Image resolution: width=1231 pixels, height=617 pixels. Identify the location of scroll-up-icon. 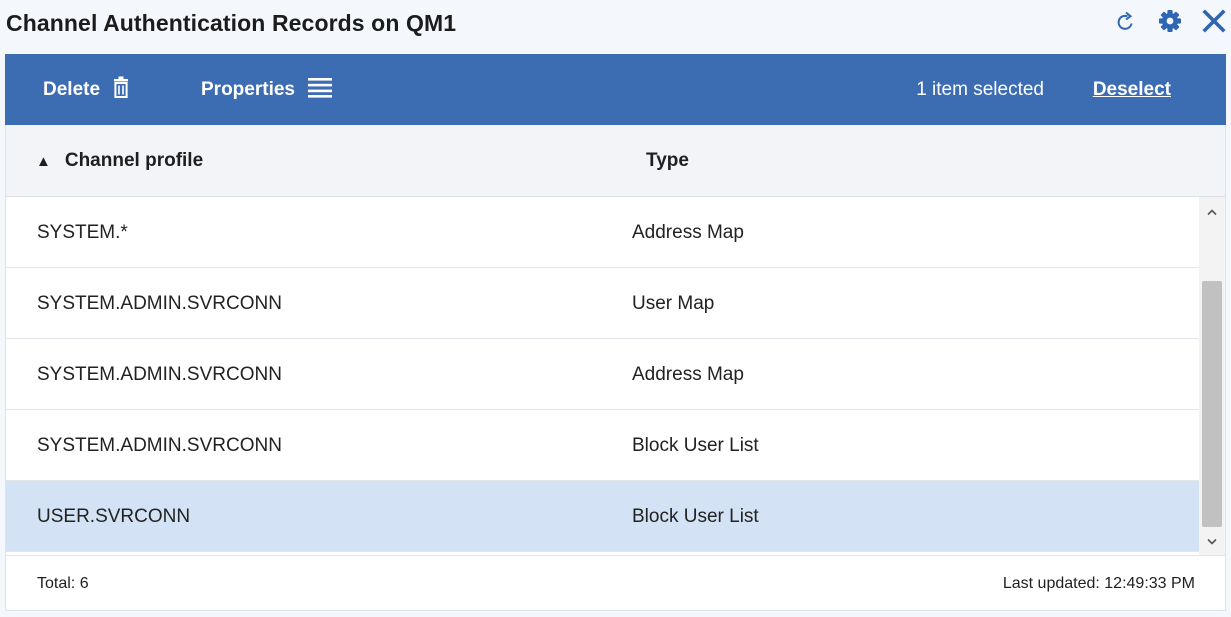
(1212, 212).